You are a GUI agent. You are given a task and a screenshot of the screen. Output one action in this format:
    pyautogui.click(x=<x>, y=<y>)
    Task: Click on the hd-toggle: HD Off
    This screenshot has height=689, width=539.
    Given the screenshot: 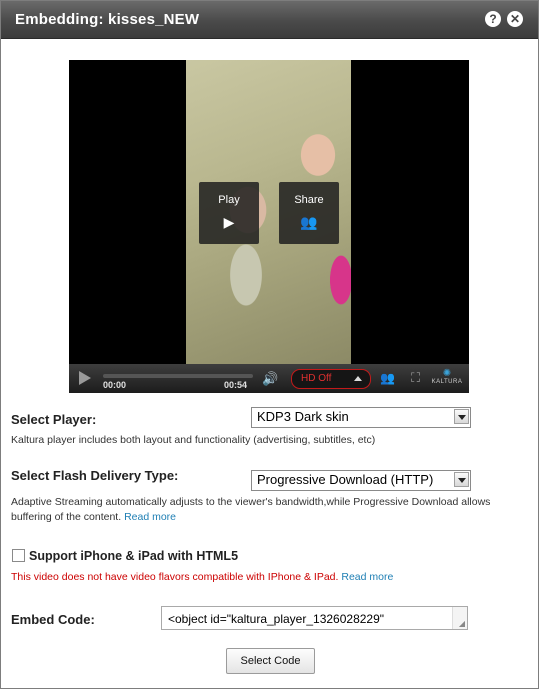 What is the action you would take?
    pyautogui.click(x=331, y=379)
    